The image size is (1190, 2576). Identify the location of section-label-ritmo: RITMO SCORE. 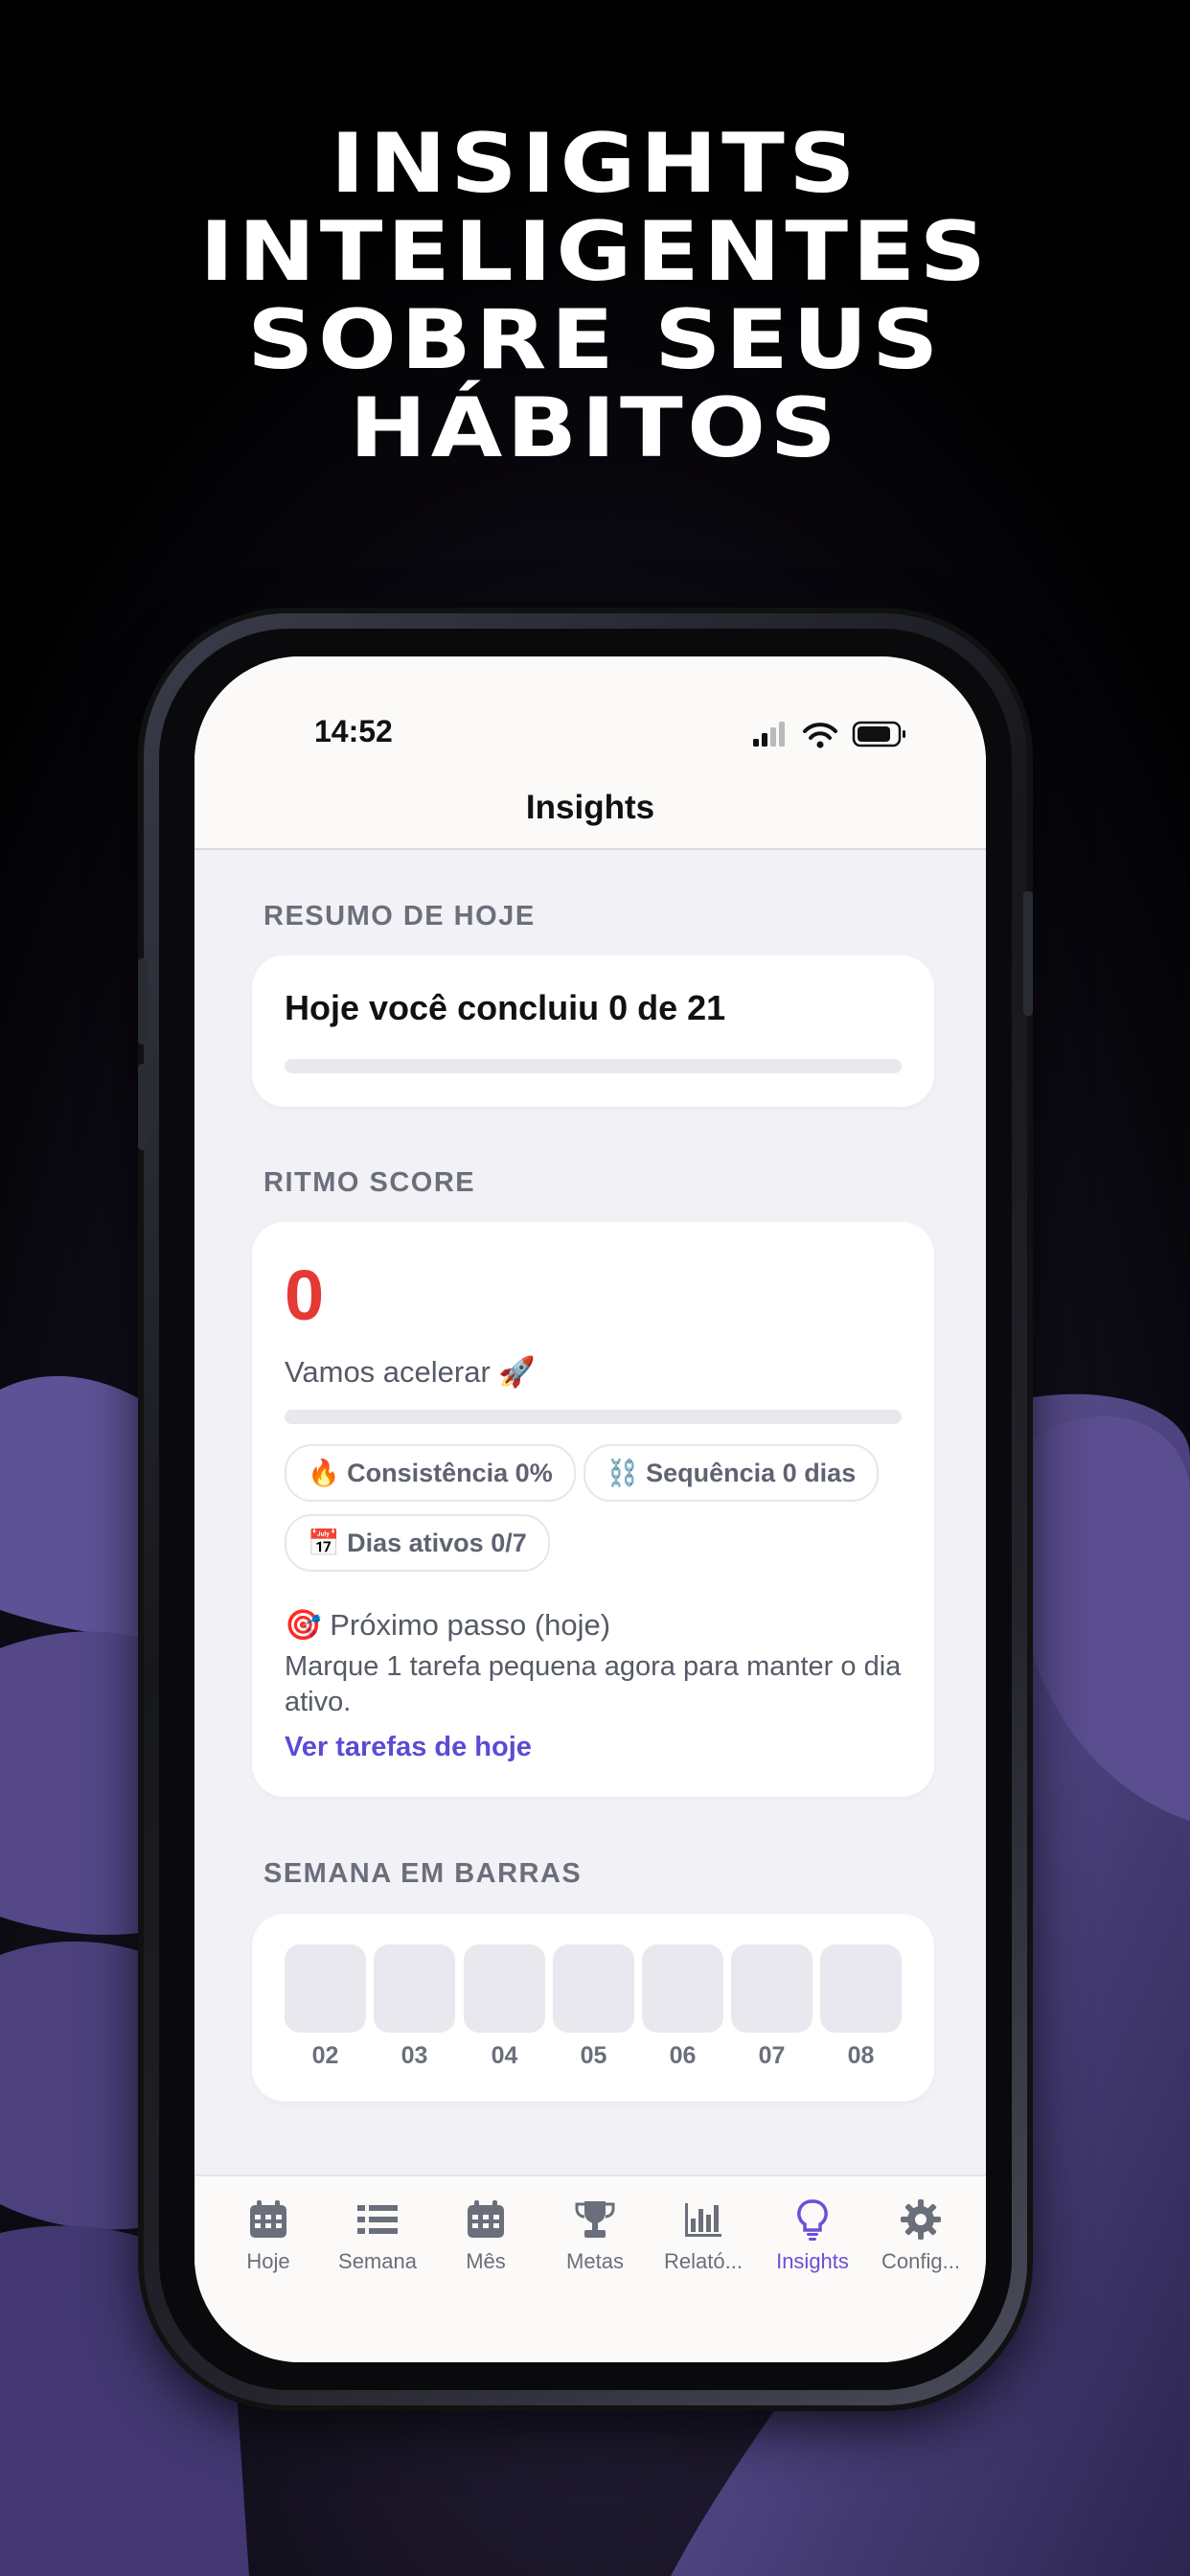
(370, 1182).